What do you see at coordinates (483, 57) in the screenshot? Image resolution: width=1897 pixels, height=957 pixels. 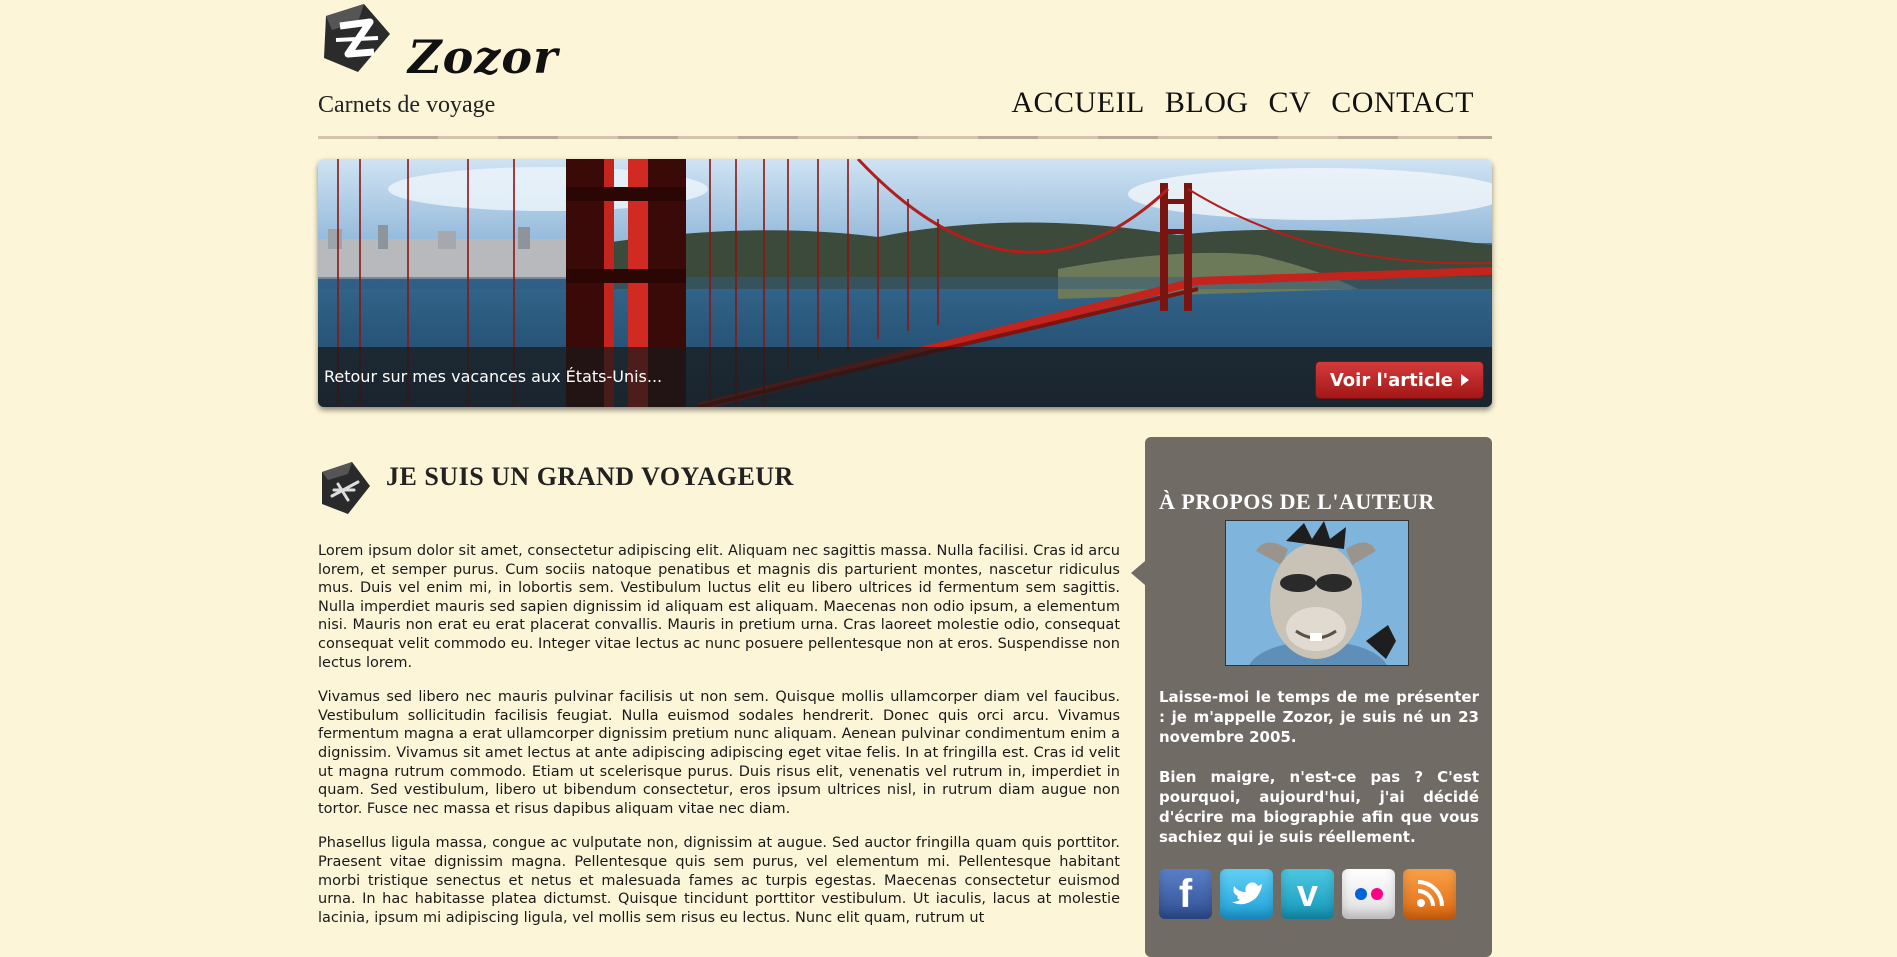 I see `site-title: Zozor` at bounding box center [483, 57].